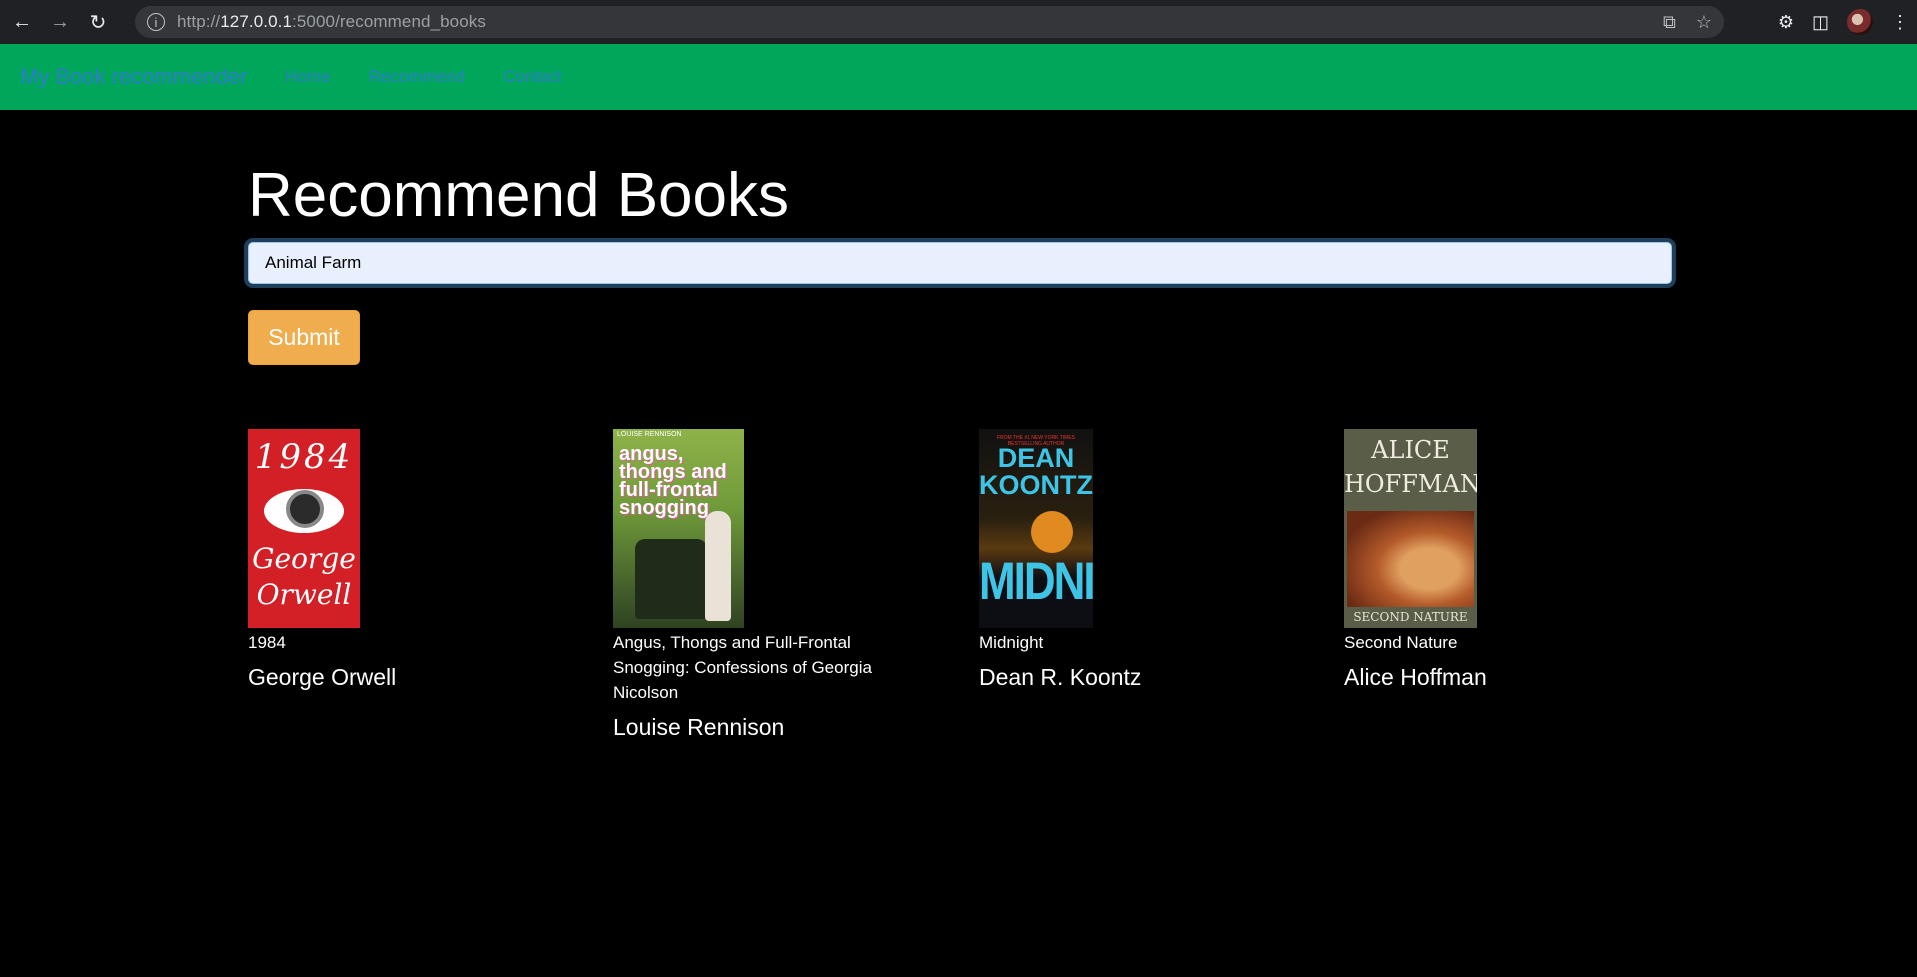  I want to click on page-title: Recommend Books, so click(519, 195).